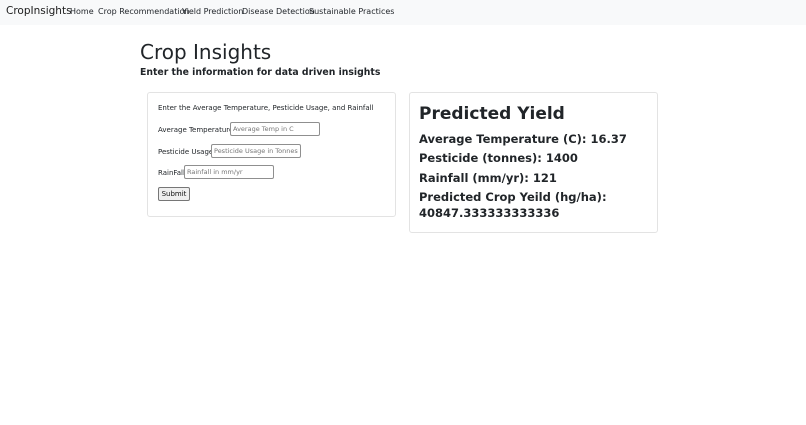 The width and height of the screenshot is (806, 425). Describe the element at coordinates (513, 197) in the screenshot. I see `predicted-crop-yield-label: Predicted Crop Yeild (hg/ha):` at that location.